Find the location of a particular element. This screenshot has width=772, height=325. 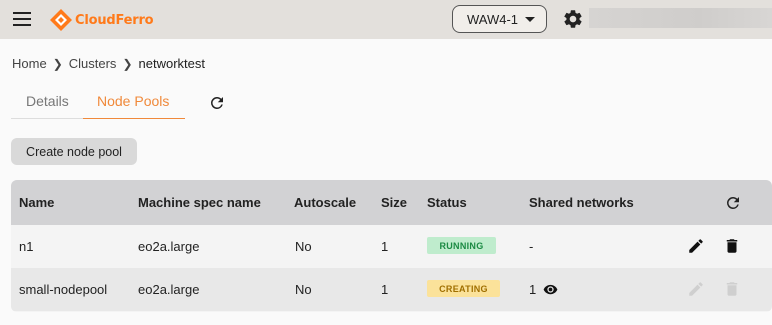

menu-icon is located at coordinates (22, 19).